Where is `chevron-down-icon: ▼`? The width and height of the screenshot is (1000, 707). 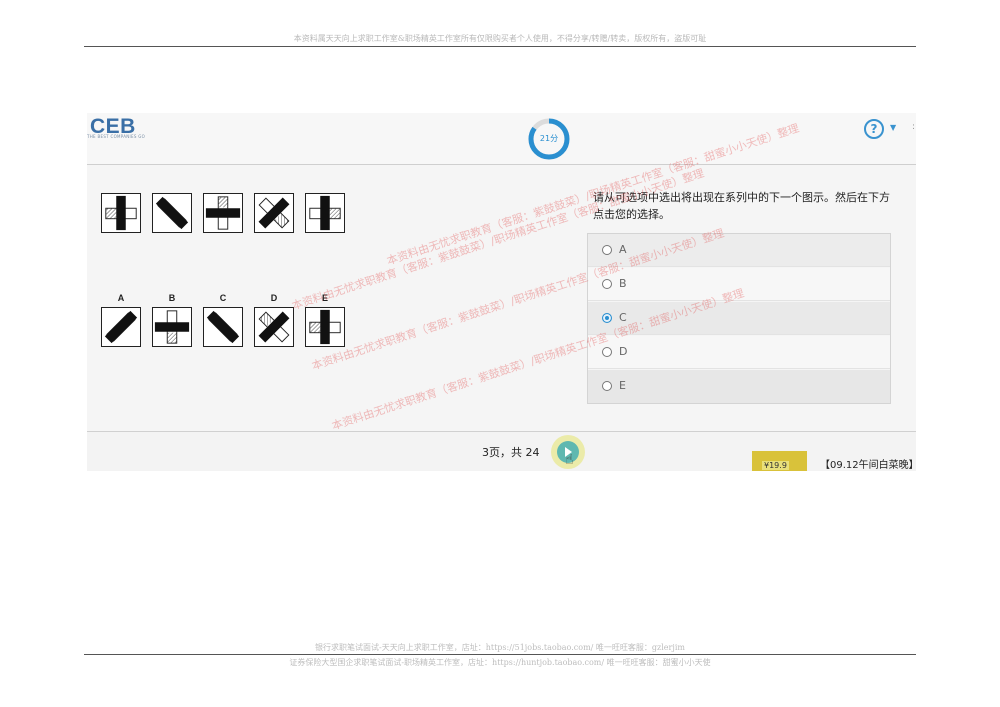 chevron-down-icon: ▼ is located at coordinates (893, 127).